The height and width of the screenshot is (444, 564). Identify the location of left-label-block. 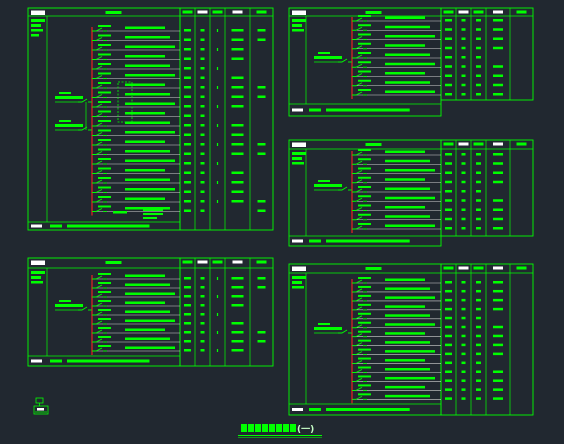
(38, 20).